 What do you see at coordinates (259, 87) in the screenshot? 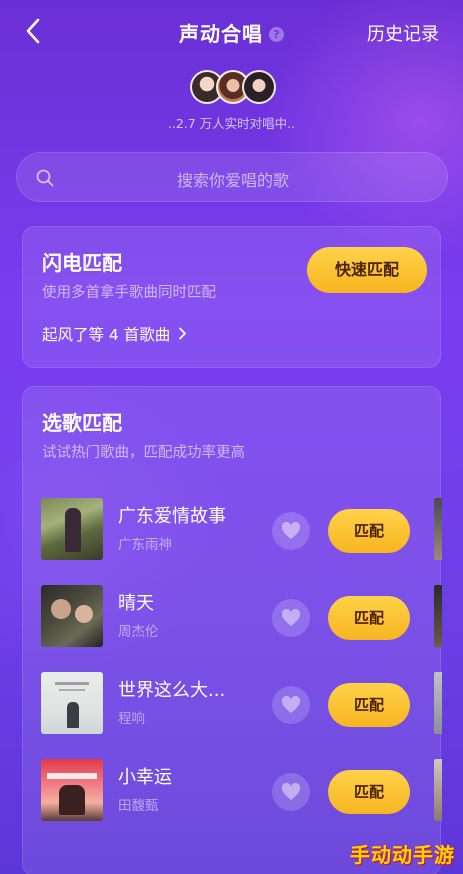
I see `avatar` at bounding box center [259, 87].